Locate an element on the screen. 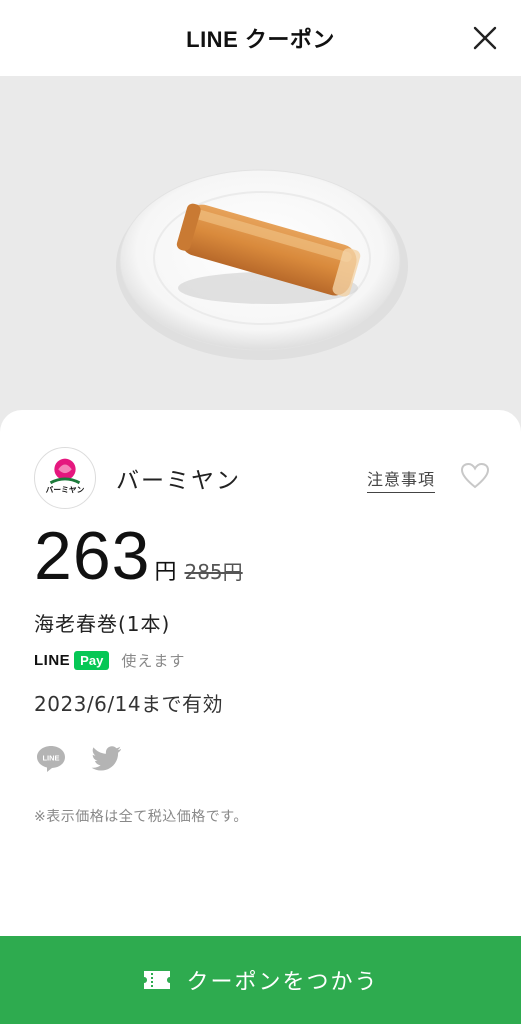 The image size is (521, 1024). twitter-icon is located at coordinates (107, 759).